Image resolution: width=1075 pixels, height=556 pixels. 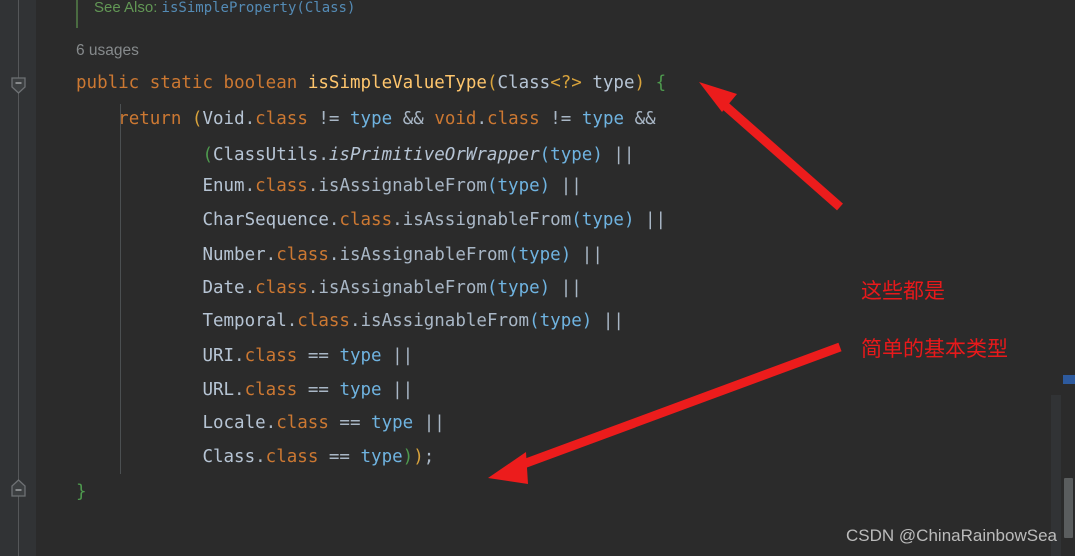 I want to click on code-line-enum-assignable: Enum.class.isAssignableFrom(type) ||, so click(x=329, y=186).